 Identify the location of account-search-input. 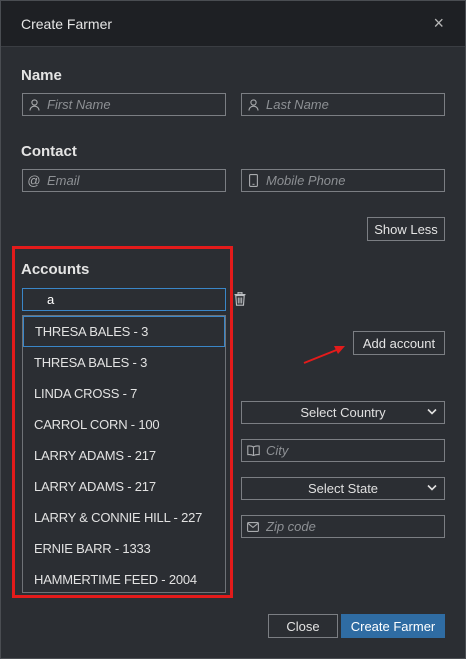
(124, 299).